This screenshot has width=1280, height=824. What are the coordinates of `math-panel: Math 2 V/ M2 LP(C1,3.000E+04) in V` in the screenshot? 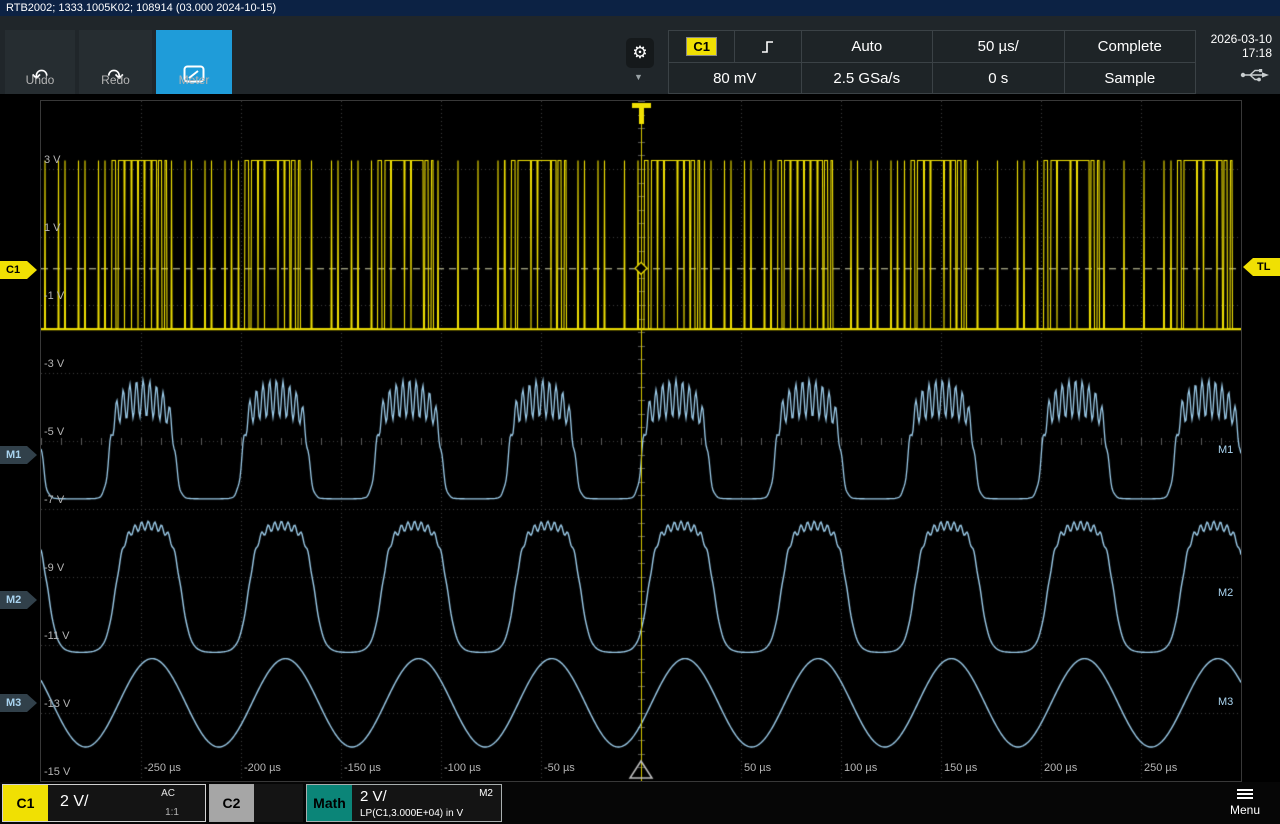 It's located at (404, 803).